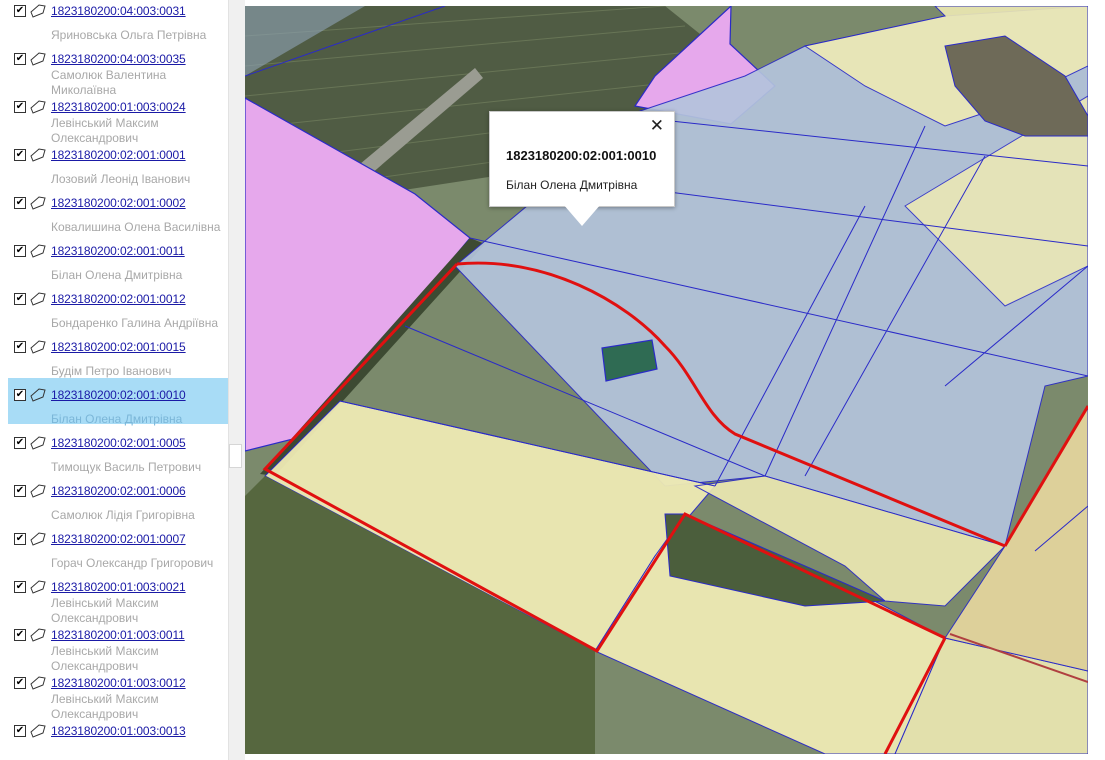 The image size is (1105, 760). Describe the element at coordinates (236, 380) in the screenshot. I see `list-scrollbar-track` at that location.